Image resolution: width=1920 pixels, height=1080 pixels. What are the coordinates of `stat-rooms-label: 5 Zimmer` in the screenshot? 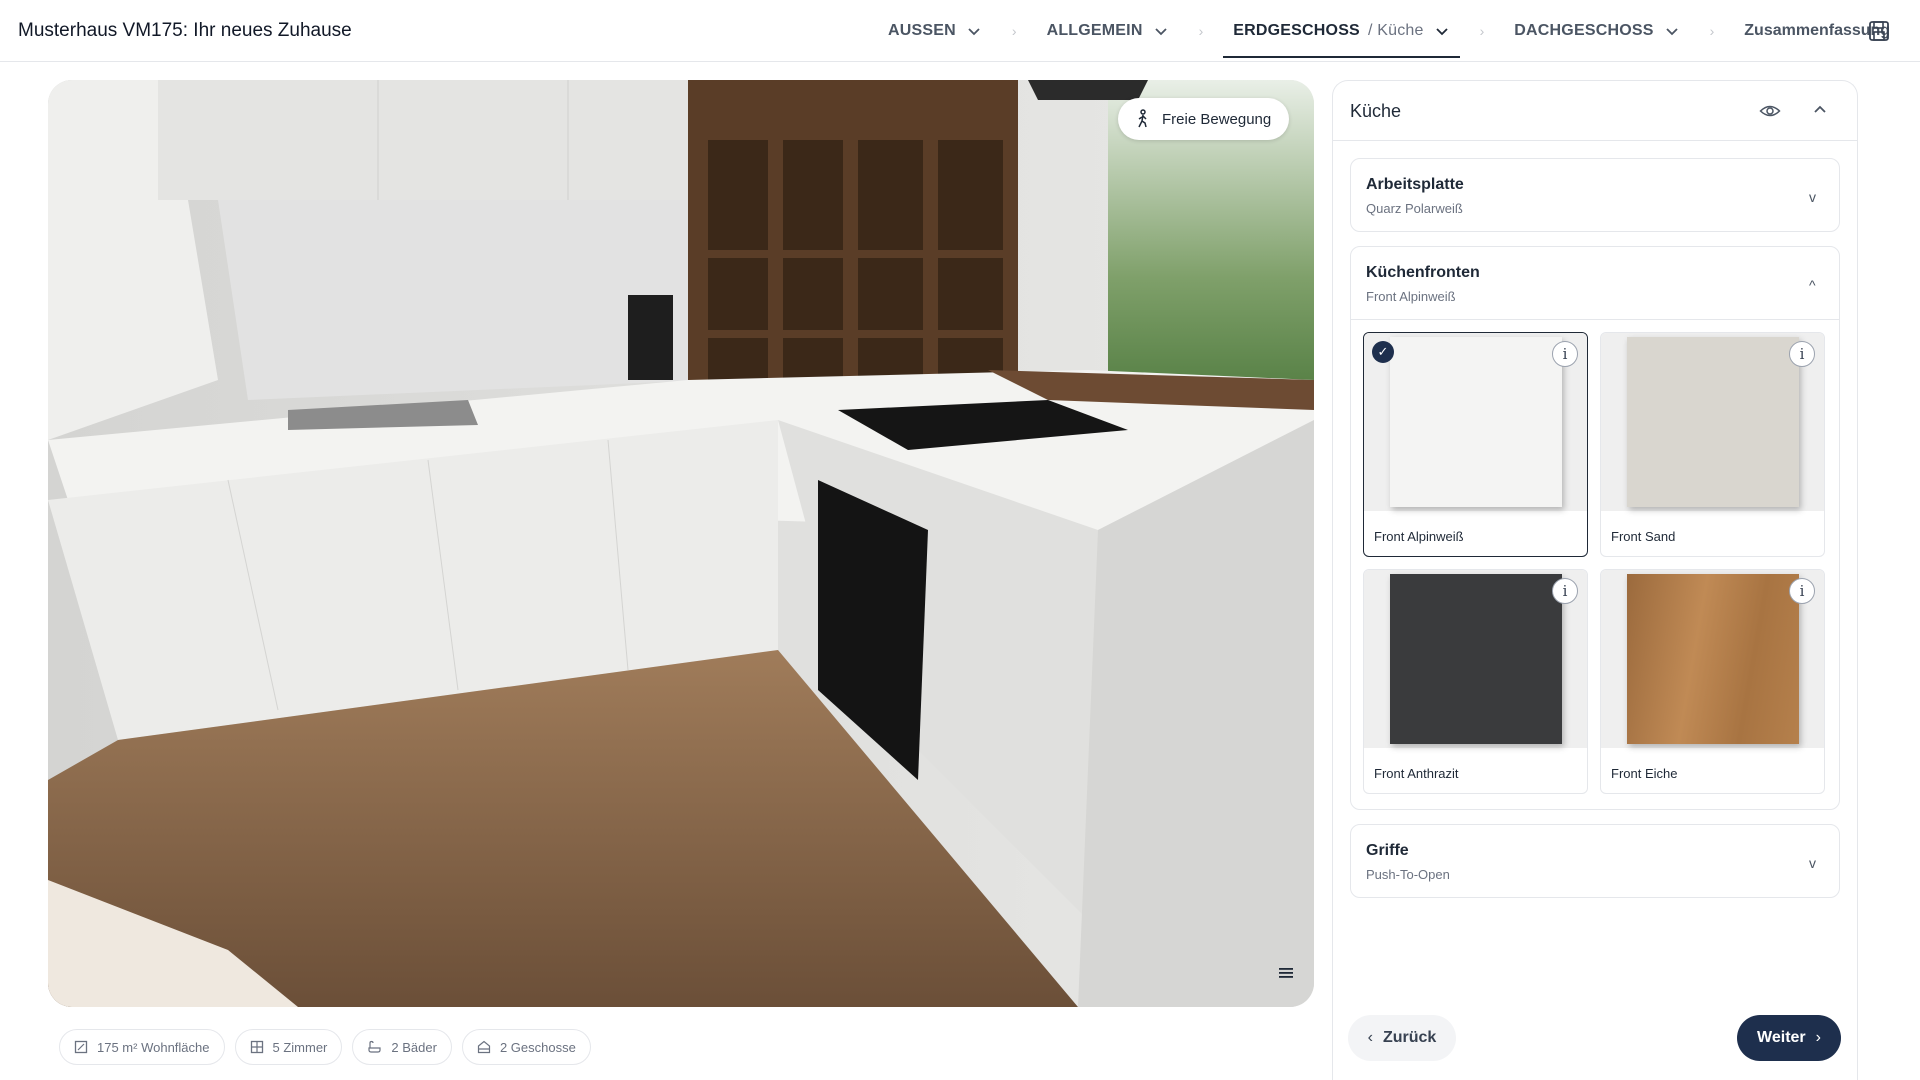 It's located at (300, 1047).